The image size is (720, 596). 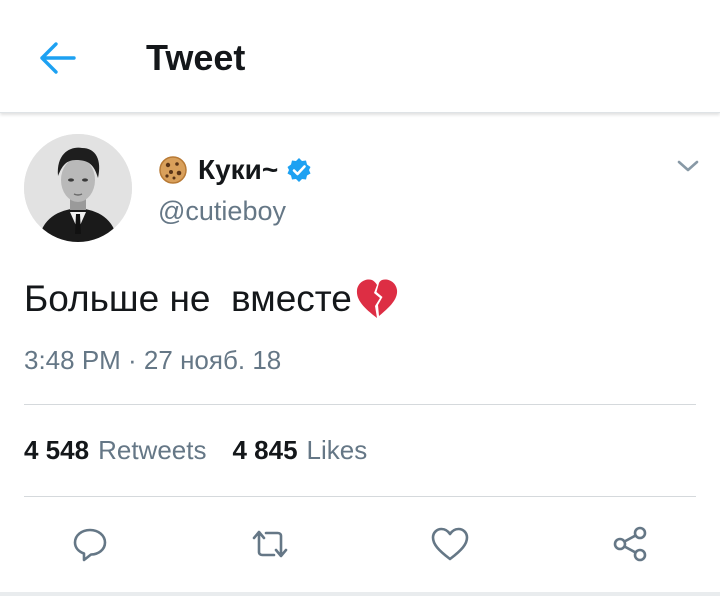 What do you see at coordinates (360, 594) in the screenshot?
I see `bottom-edge` at bounding box center [360, 594].